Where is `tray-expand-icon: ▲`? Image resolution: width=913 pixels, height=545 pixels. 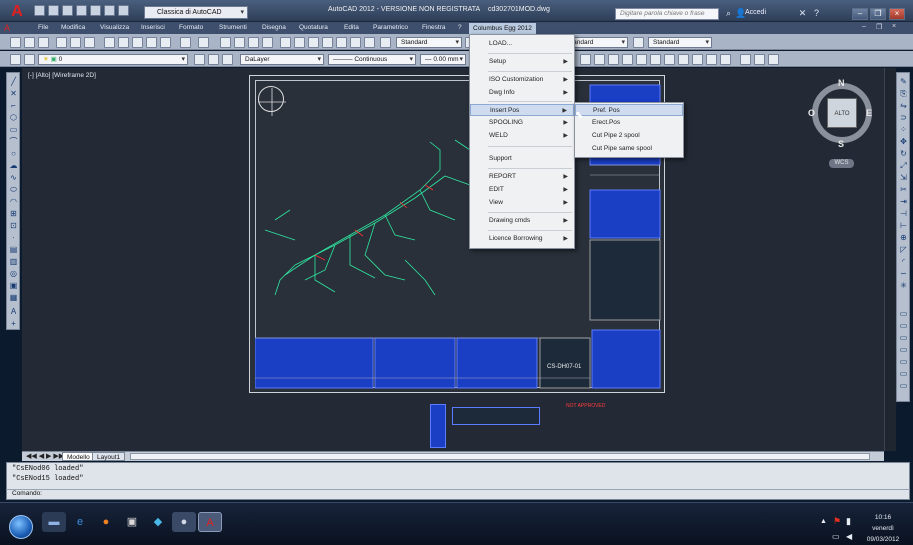
tray-expand-icon: ▲ is located at coordinates (823, 521).